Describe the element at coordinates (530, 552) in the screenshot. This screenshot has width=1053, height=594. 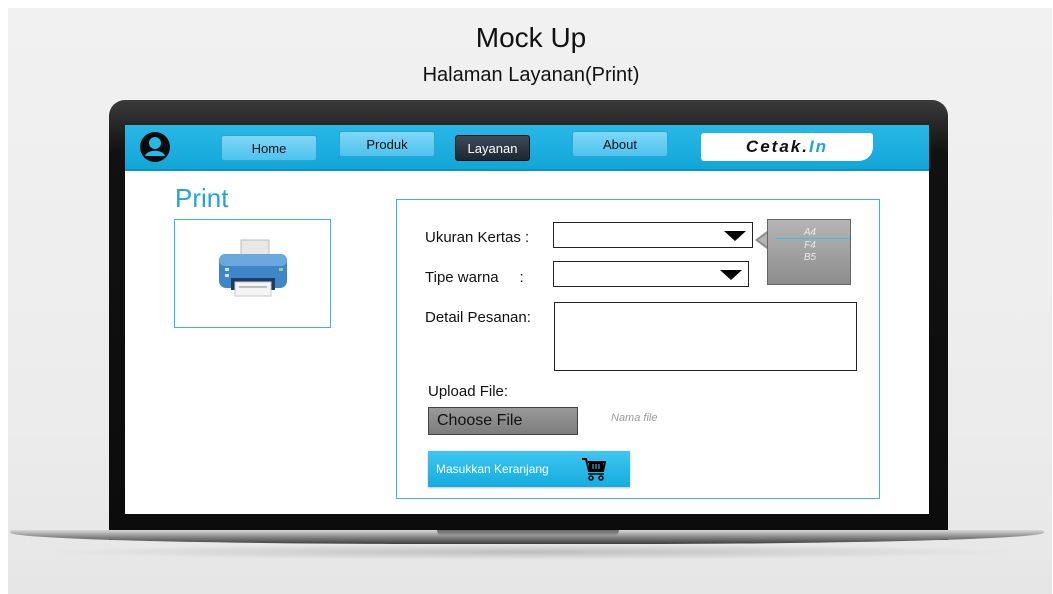
I see `laptop-shadow` at that location.